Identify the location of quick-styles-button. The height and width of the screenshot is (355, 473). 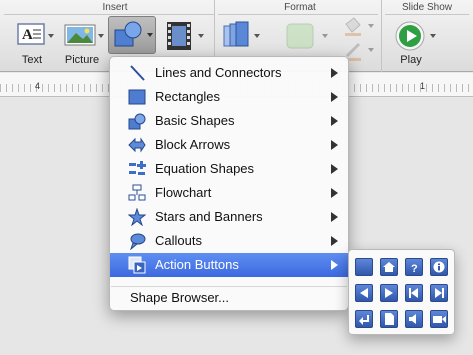
(306, 37).